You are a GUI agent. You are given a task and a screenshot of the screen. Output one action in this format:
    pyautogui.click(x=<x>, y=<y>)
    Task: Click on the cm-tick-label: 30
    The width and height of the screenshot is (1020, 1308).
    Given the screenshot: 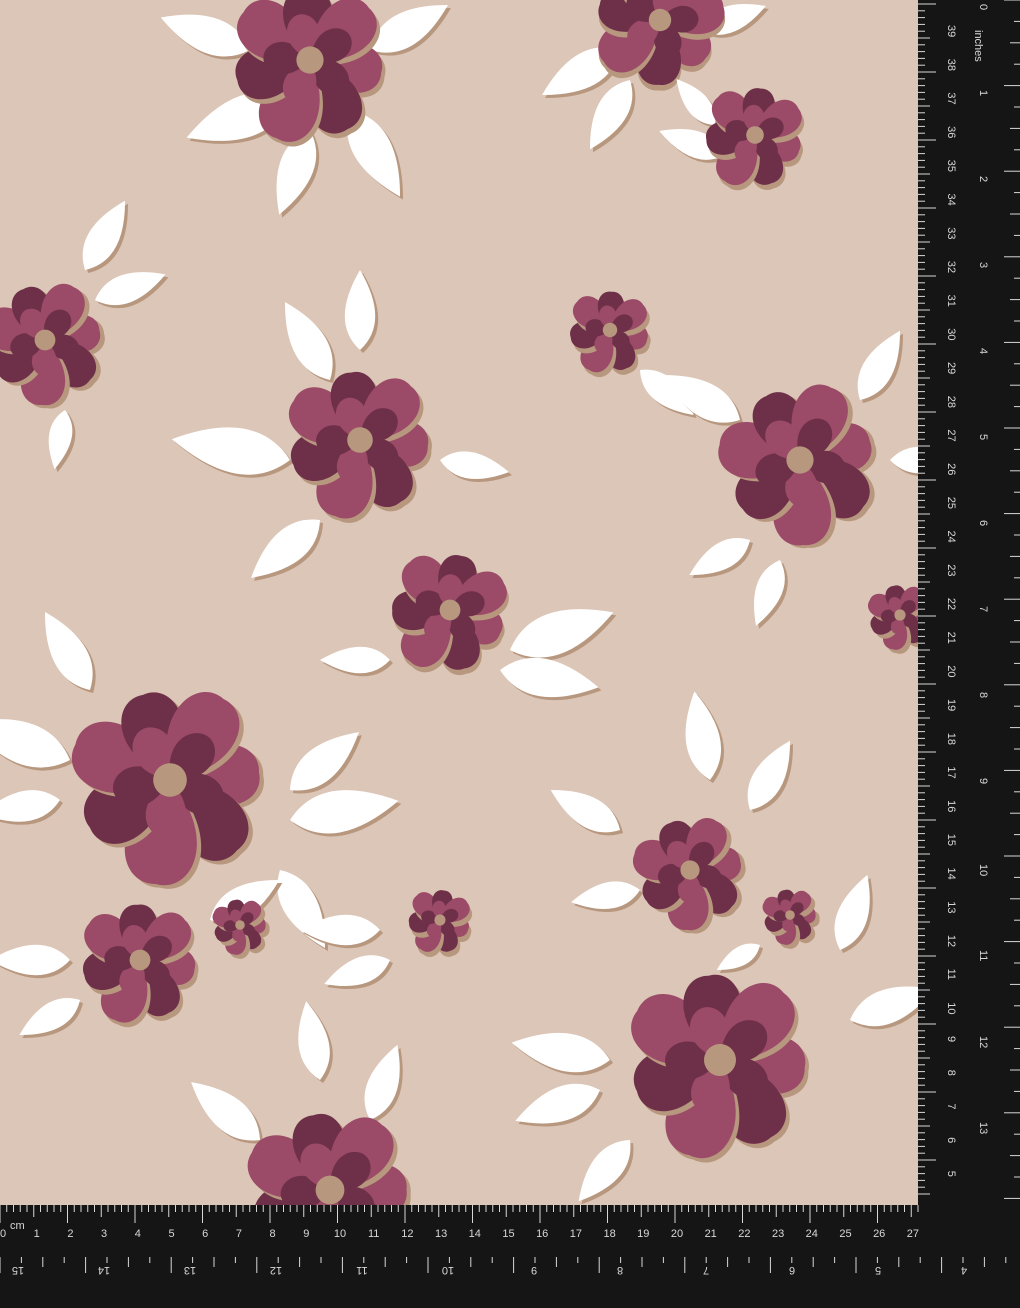 What is the action you would take?
    pyautogui.click(x=951, y=334)
    